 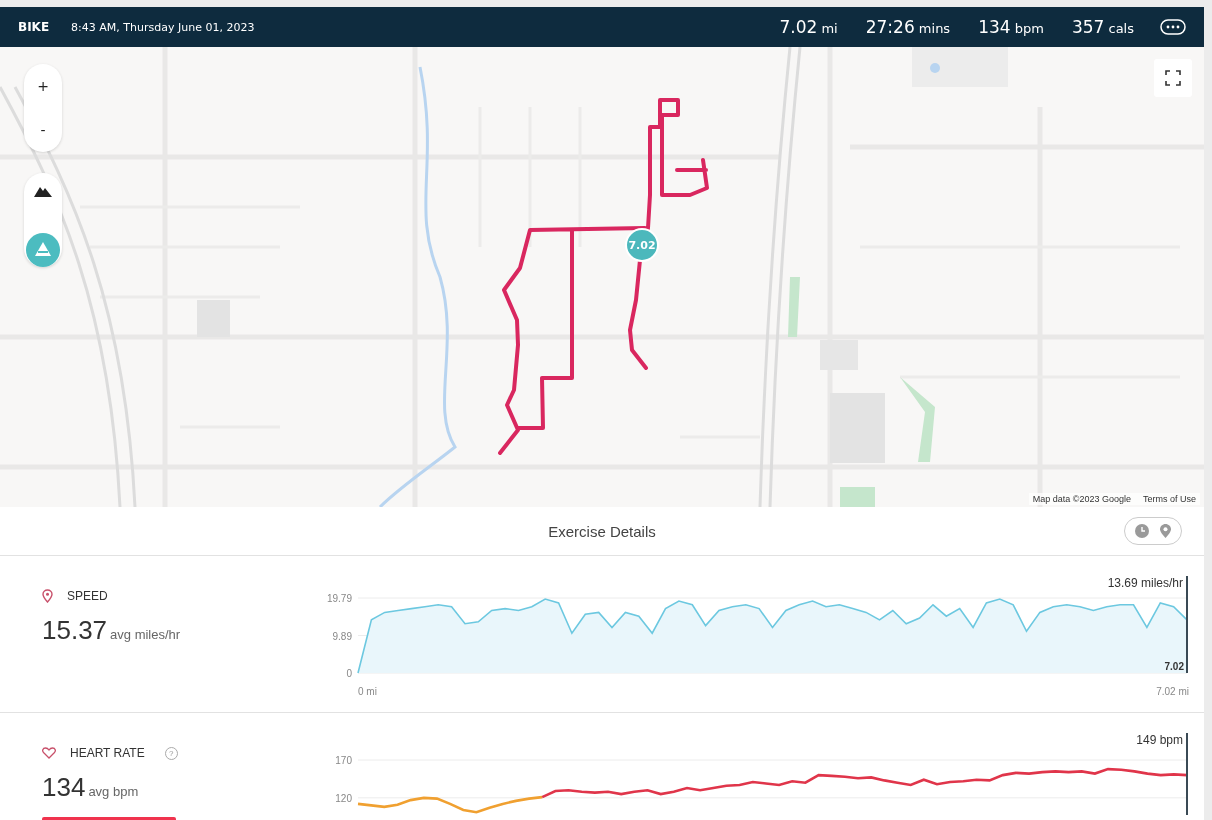 What do you see at coordinates (43, 250) in the screenshot?
I see `route-view-icon` at bounding box center [43, 250].